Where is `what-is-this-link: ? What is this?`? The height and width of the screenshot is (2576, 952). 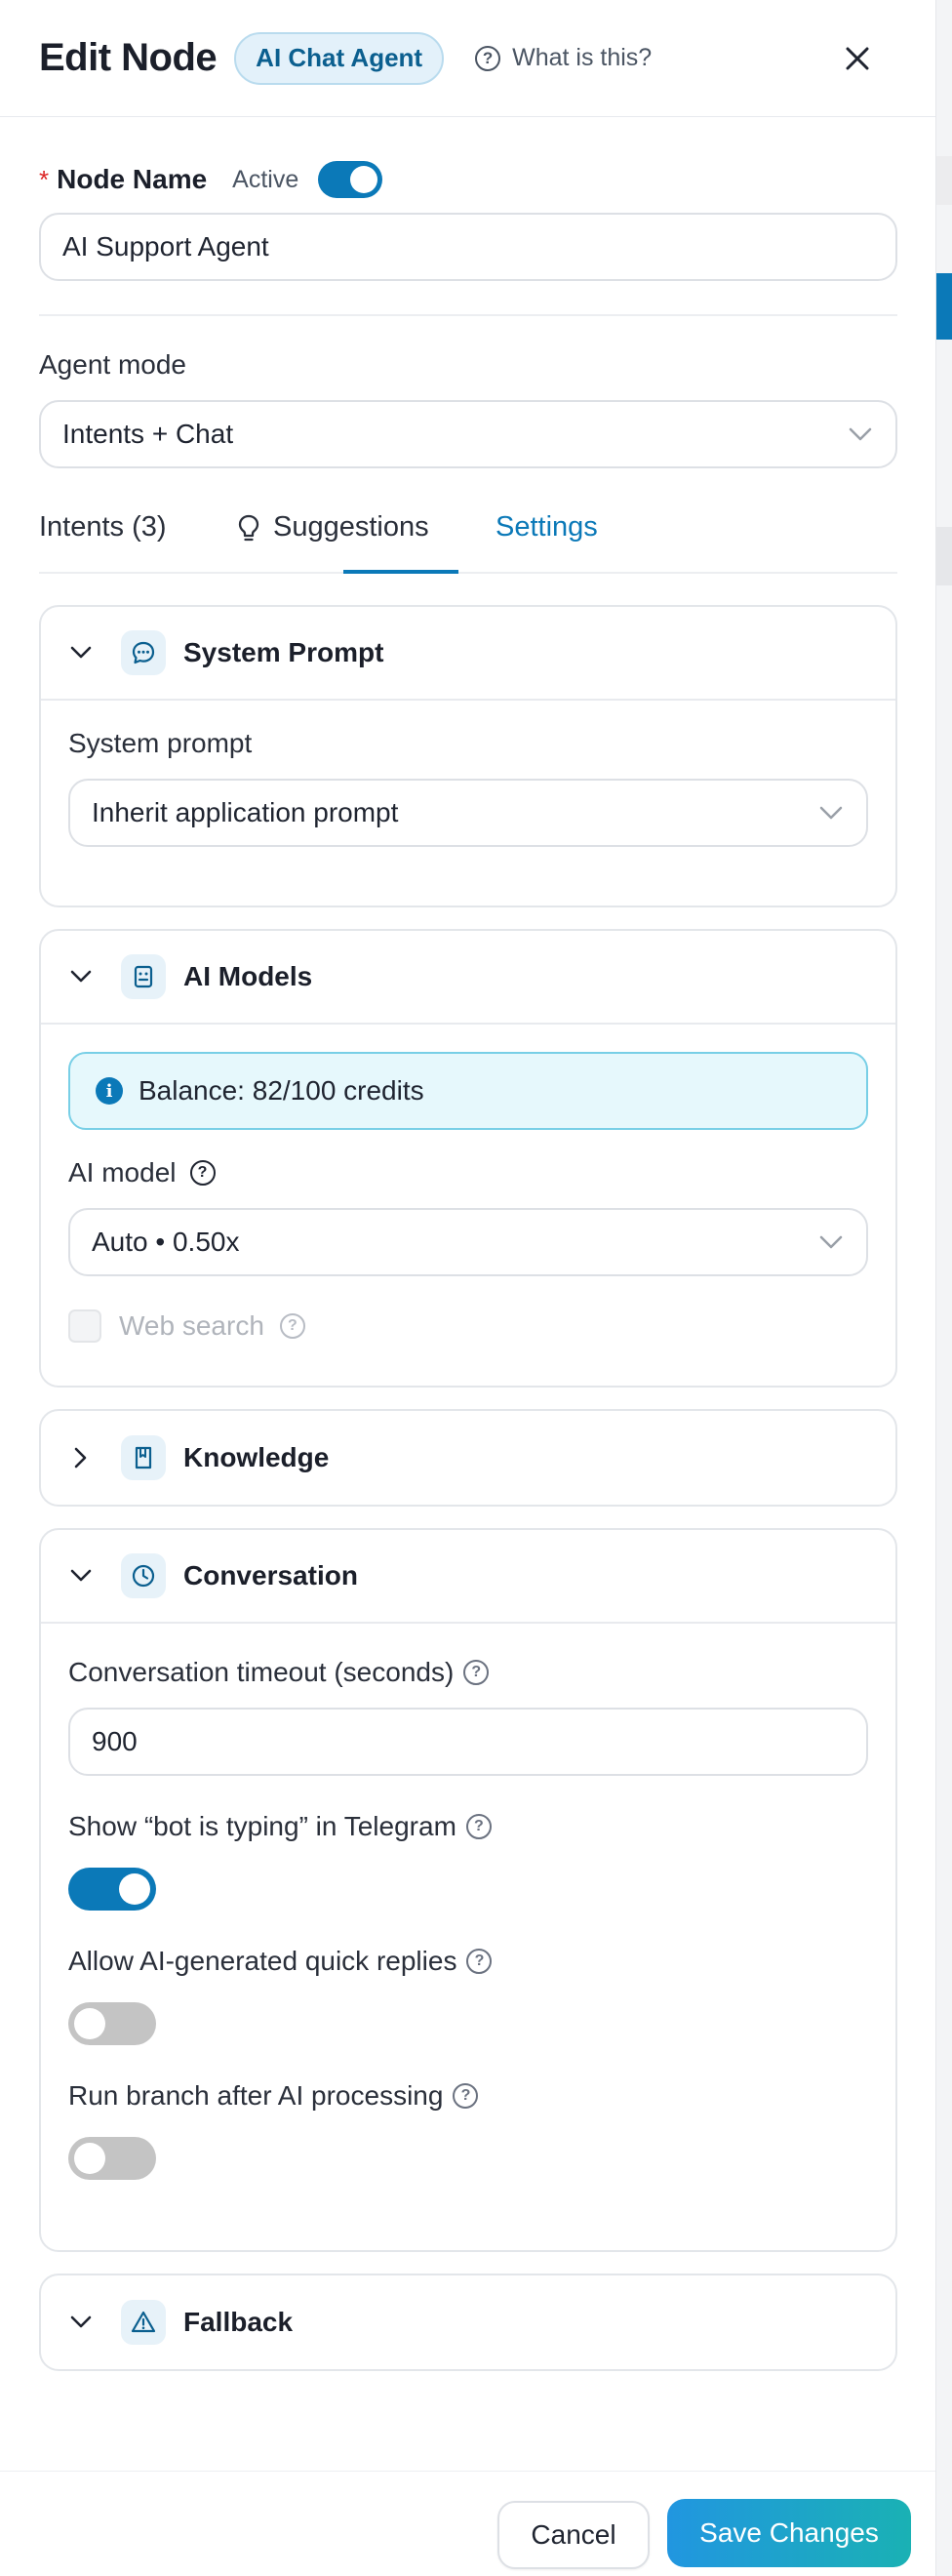
what-is-this-link: ? What is this? is located at coordinates (563, 58).